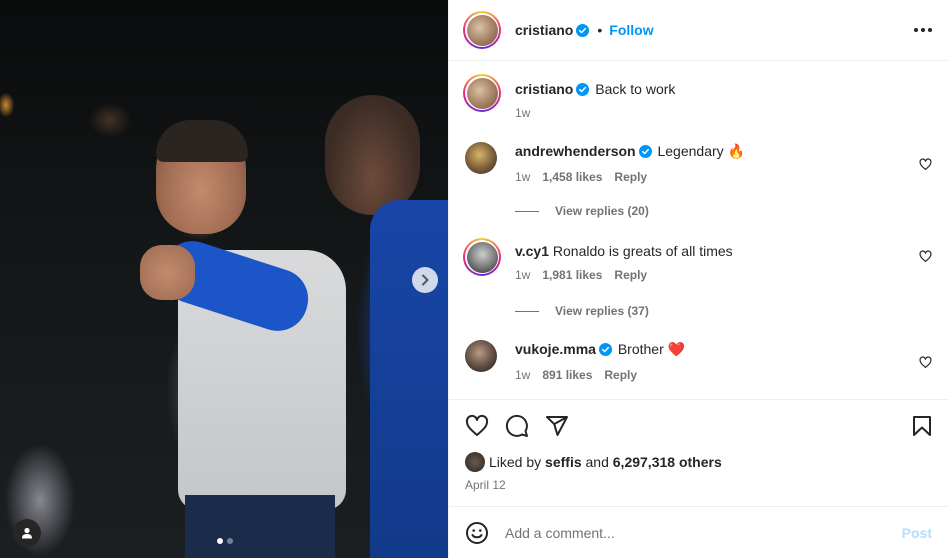 This screenshot has height=558, width=948. What do you see at coordinates (260, 526) in the screenshot?
I see `player-shorts` at bounding box center [260, 526].